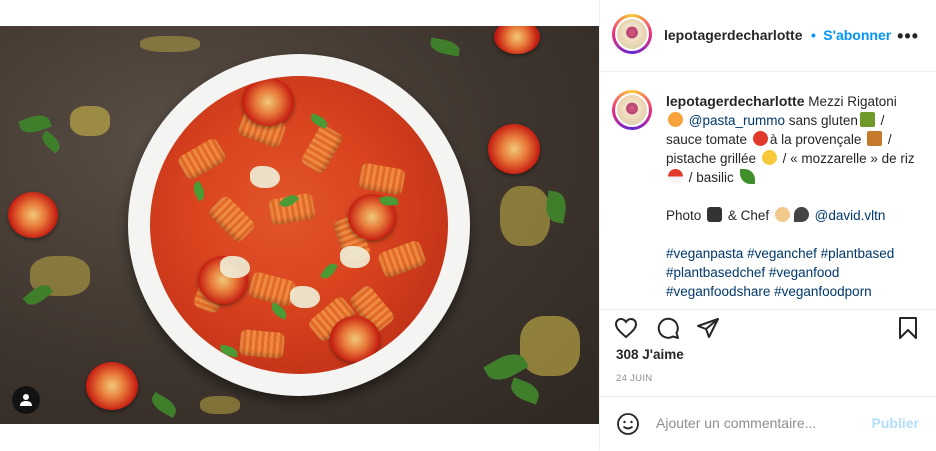 This screenshot has height=451, width=936. Describe the element at coordinates (748, 215) in the screenshot. I see `chef-label: & Chef` at that location.